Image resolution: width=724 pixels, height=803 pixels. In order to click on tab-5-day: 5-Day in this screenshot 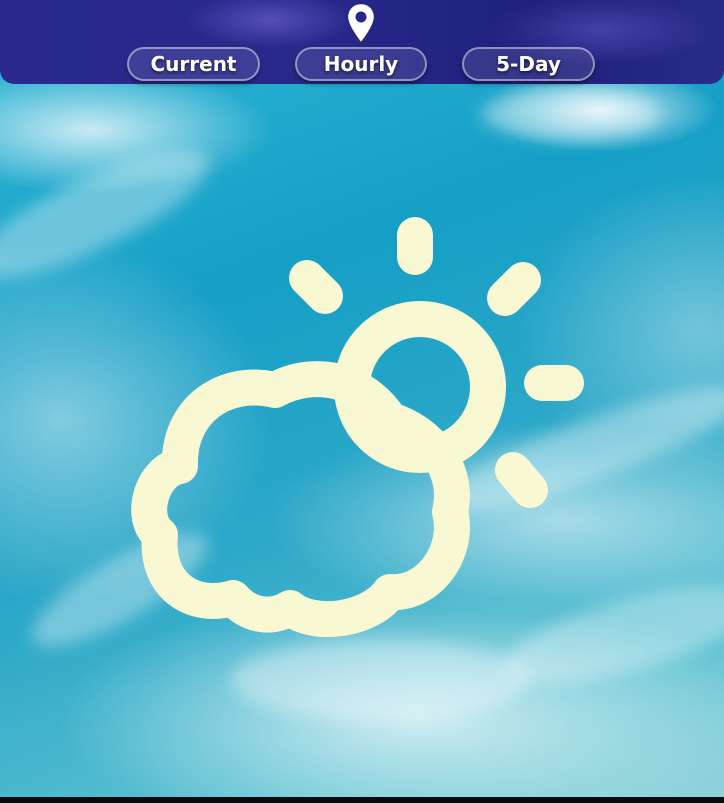, I will do `click(528, 64)`.